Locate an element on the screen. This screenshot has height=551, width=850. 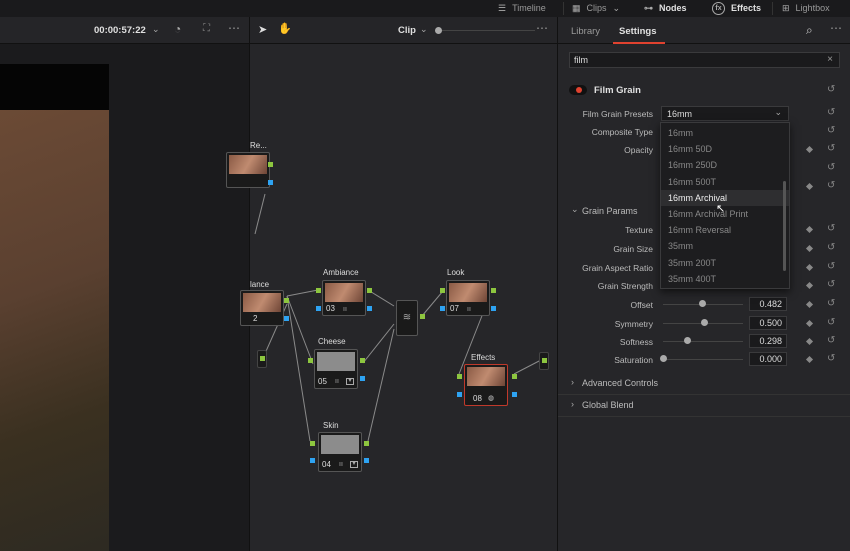
saturation-value: 0.000 is located at coordinates (768, 359).